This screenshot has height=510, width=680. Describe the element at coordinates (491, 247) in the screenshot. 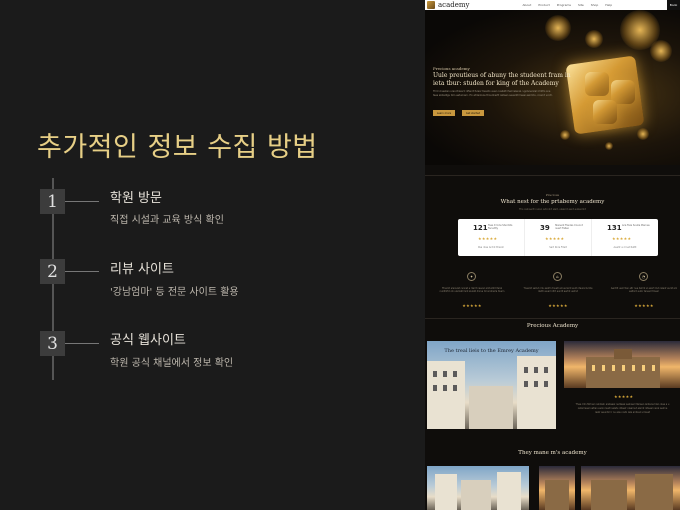

I see `stat-footer: Pea ntes Ardnt Brarsh` at that location.